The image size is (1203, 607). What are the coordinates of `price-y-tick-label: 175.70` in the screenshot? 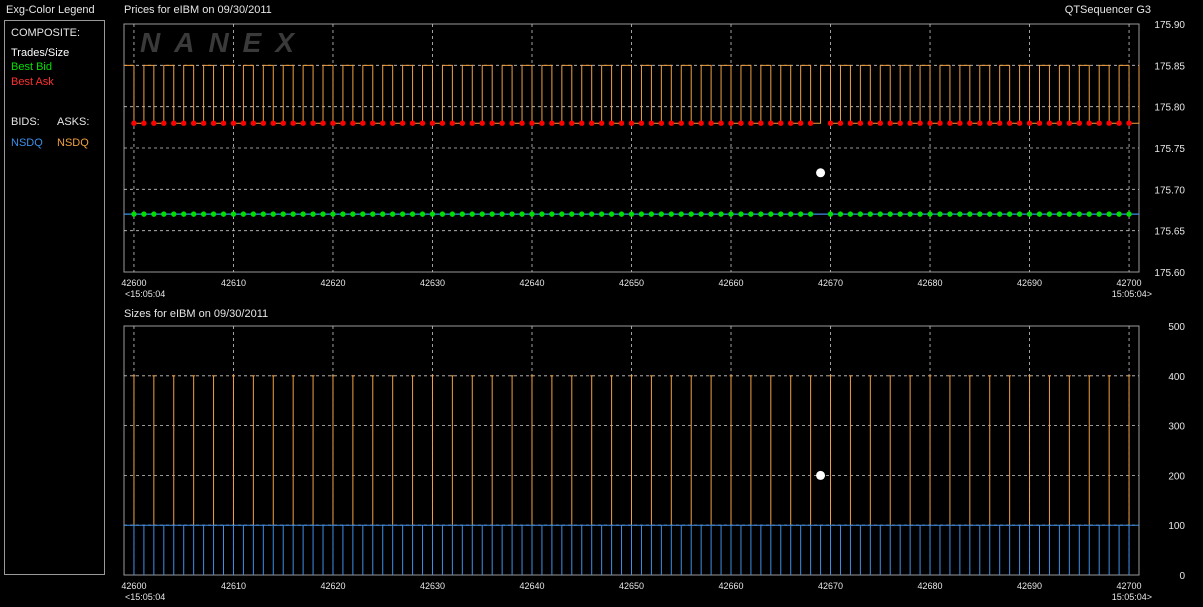 It's located at (1169, 190).